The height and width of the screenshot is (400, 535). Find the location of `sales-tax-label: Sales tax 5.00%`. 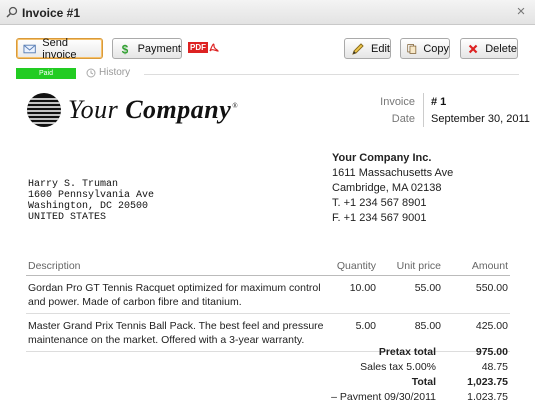

sales-tax-label: Sales tax 5.00% is located at coordinates (398, 366).